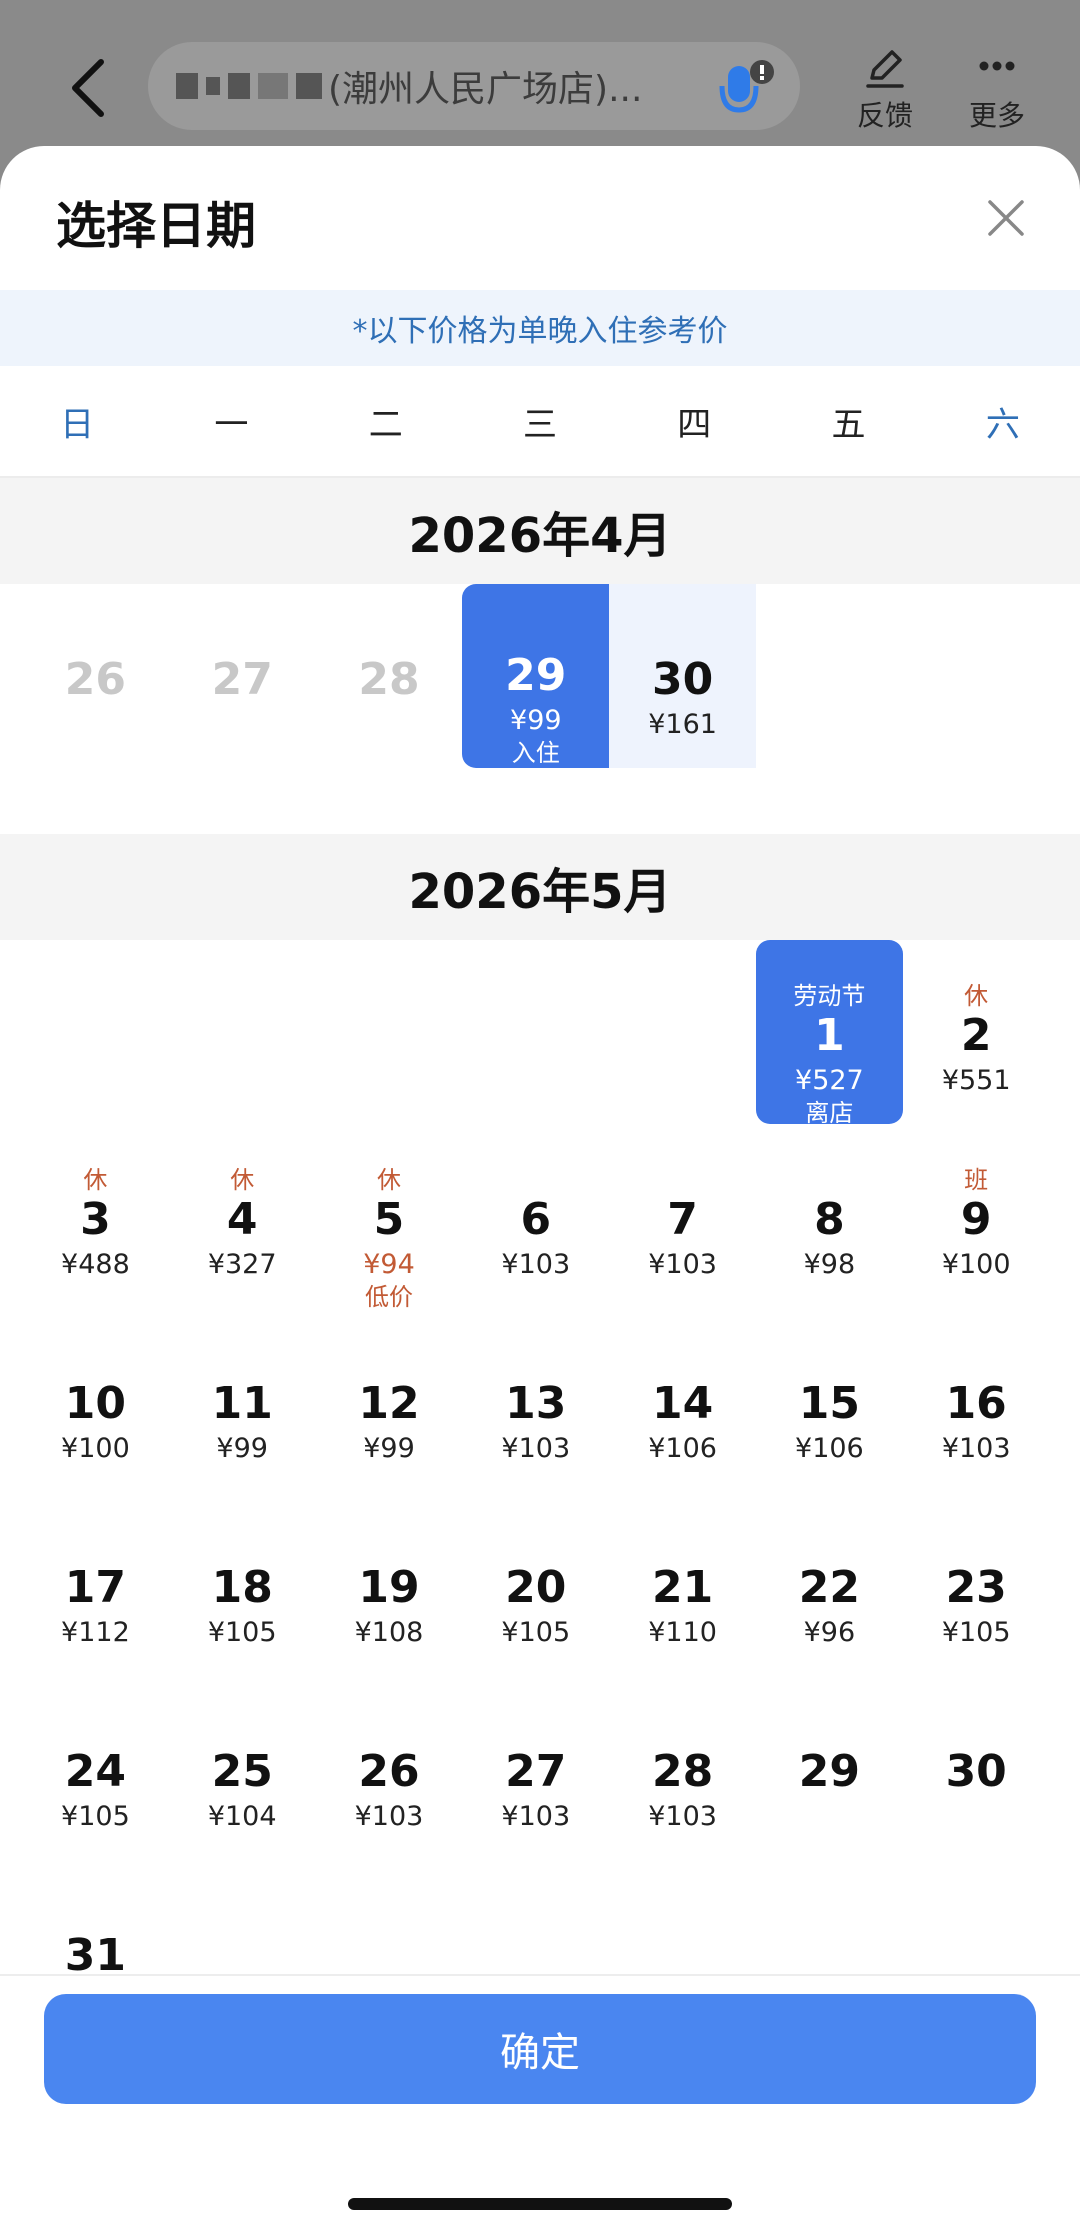  I want to click on redacted-name, so click(249, 86).